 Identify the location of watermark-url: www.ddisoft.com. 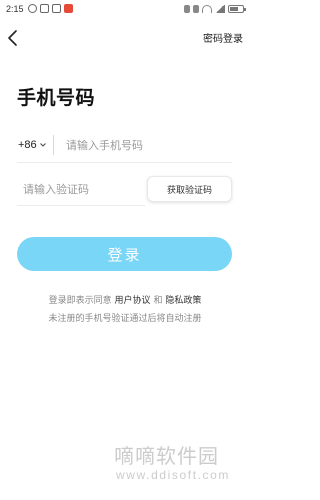
(173, 475).